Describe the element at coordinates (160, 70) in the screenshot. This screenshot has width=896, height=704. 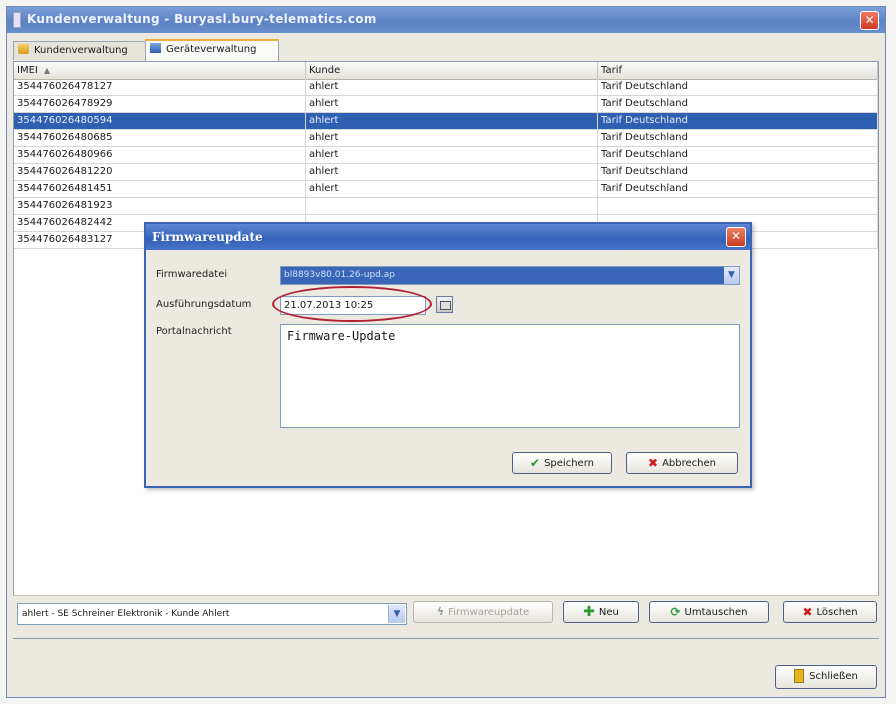
I see `column-header-imei: IMEI ▲` at that location.